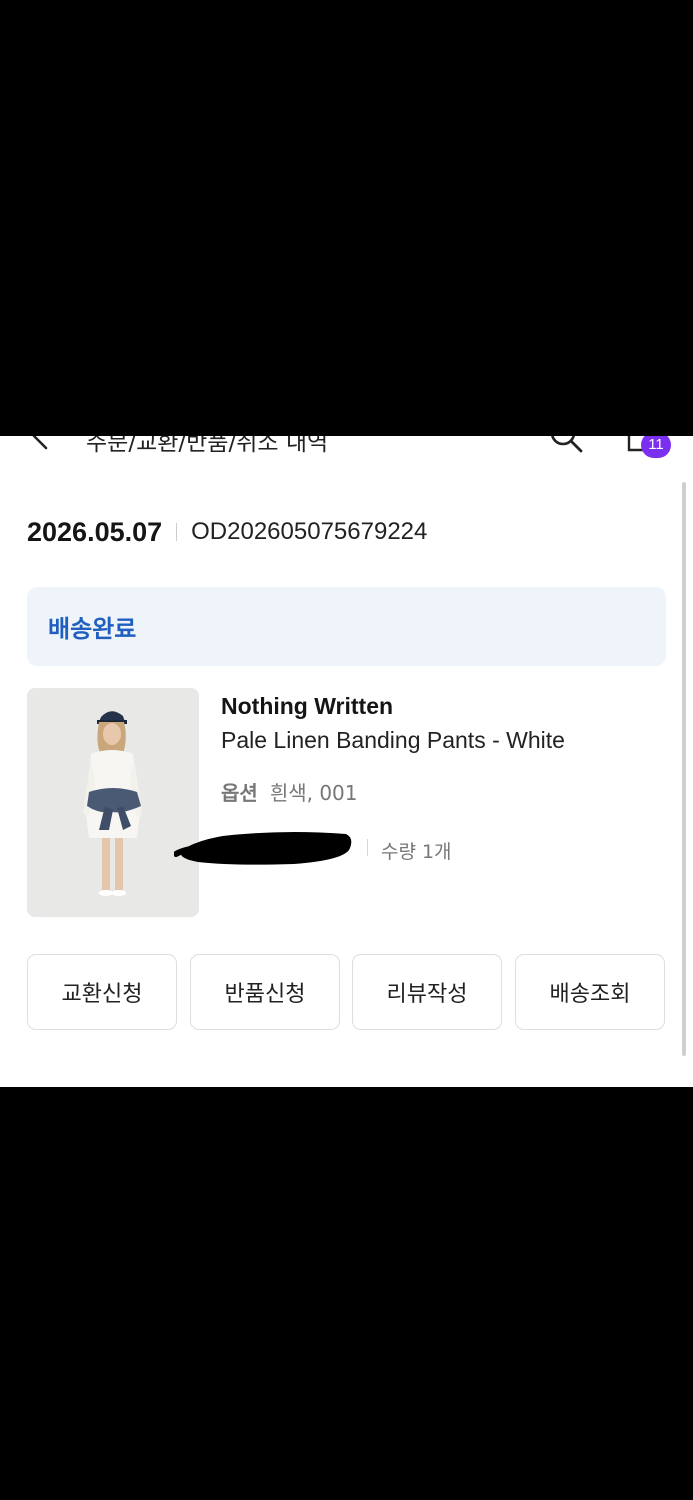 Image resolution: width=693 pixels, height=1500 pixels. I want to click on return-request-button: 반품신청, so click(265, 992).